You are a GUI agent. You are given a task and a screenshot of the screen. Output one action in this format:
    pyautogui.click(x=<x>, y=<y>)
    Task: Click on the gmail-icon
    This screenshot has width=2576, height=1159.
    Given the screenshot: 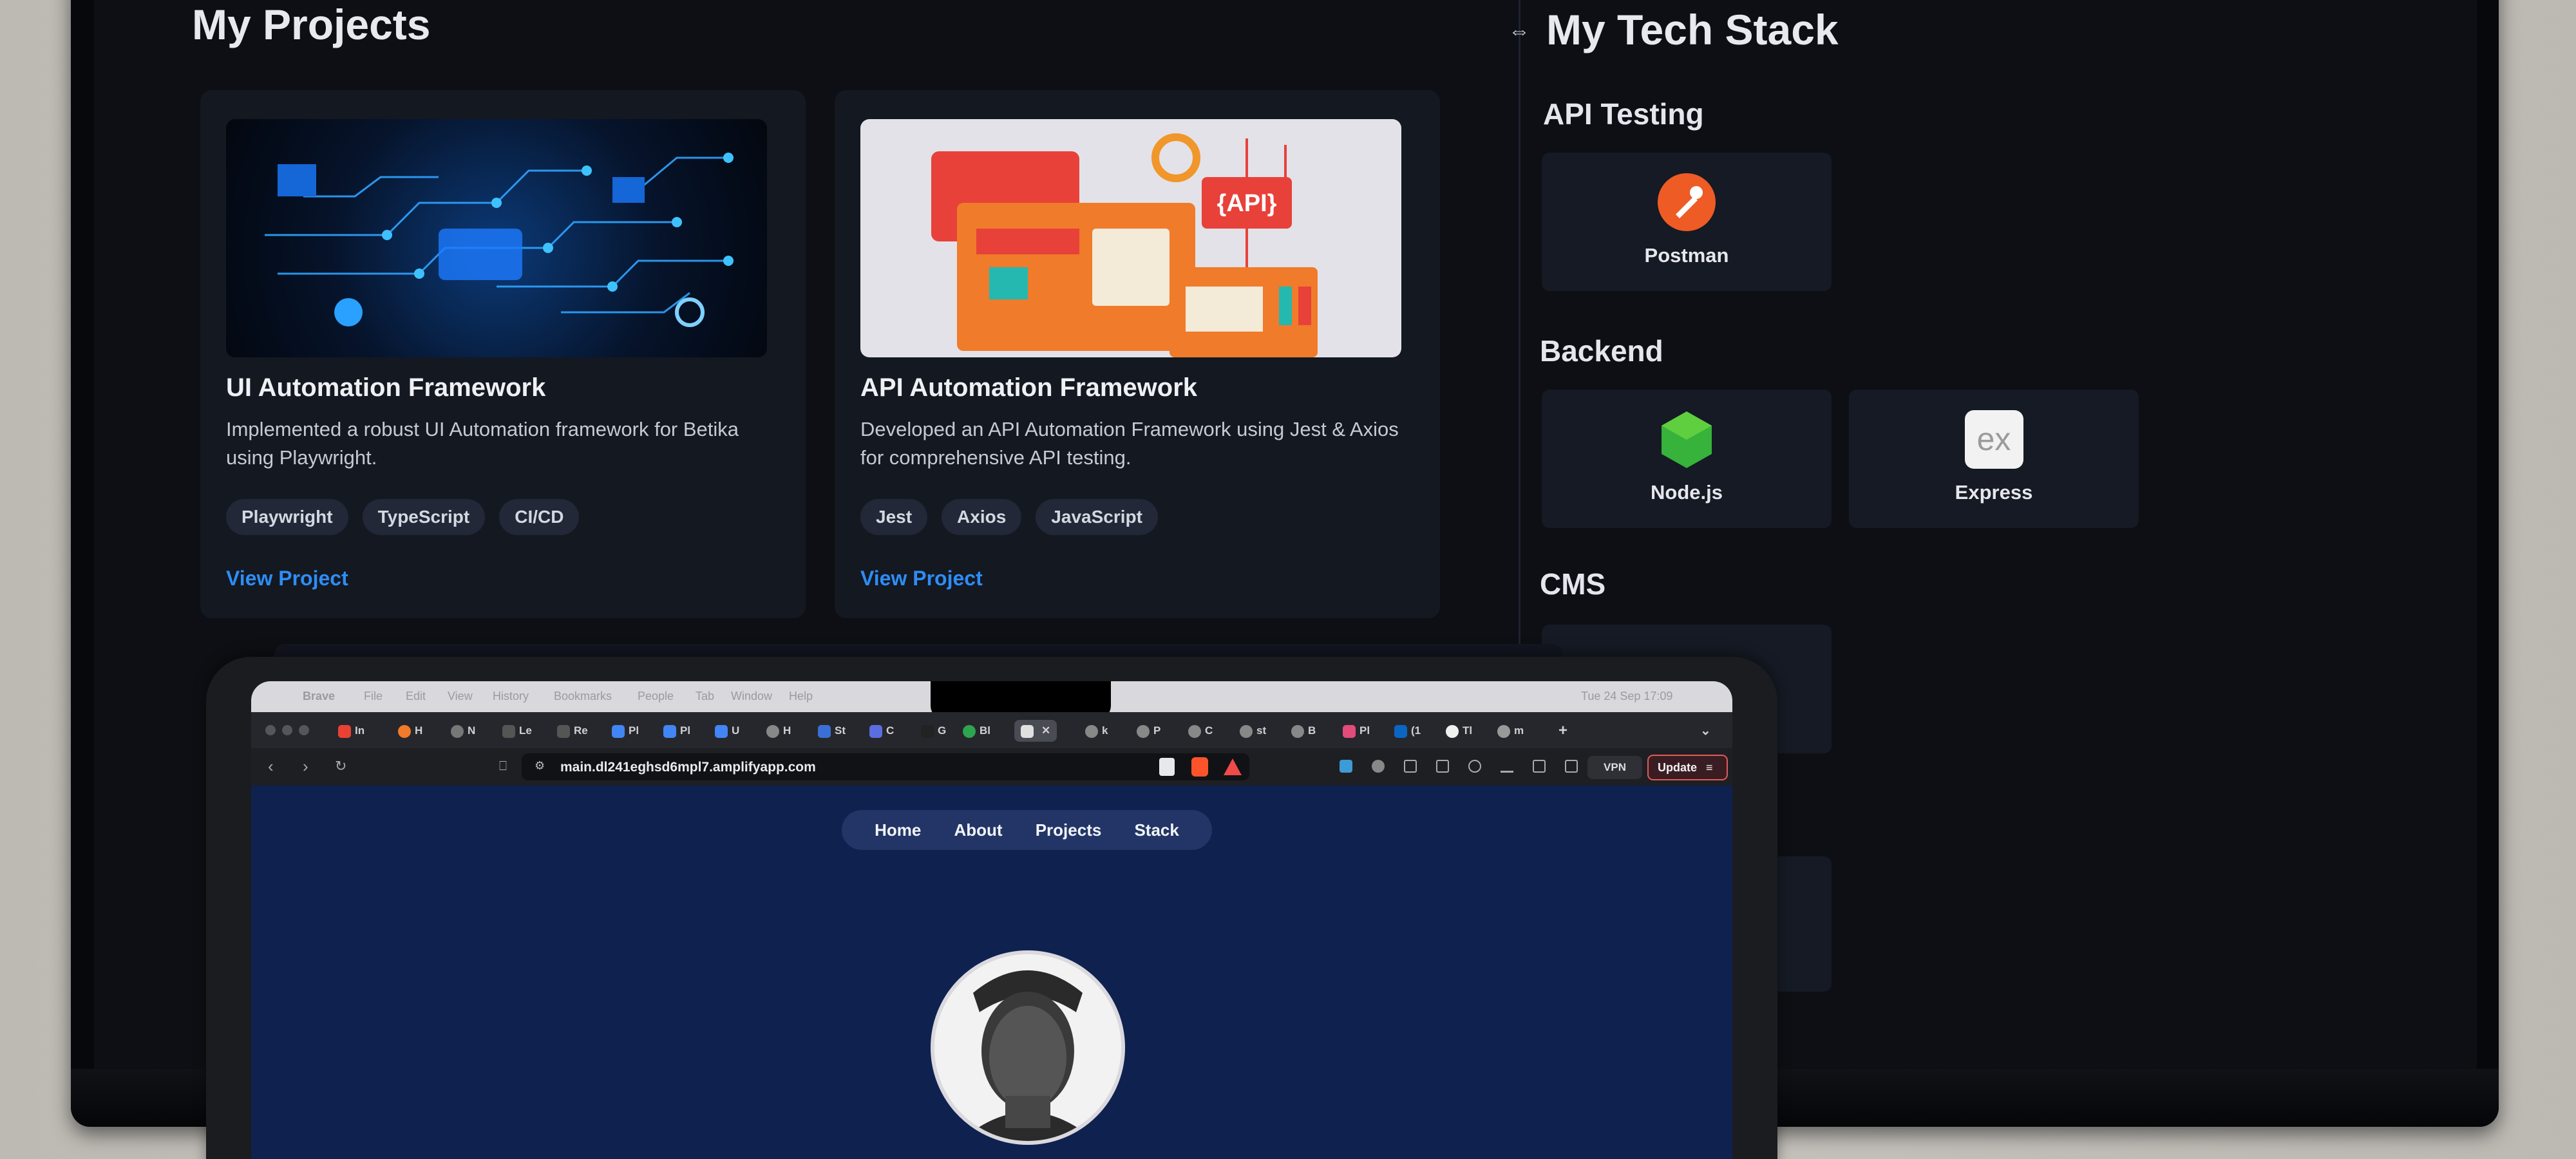 What is the action you would take?
    pyautogui.click(x=345, y=731)
    